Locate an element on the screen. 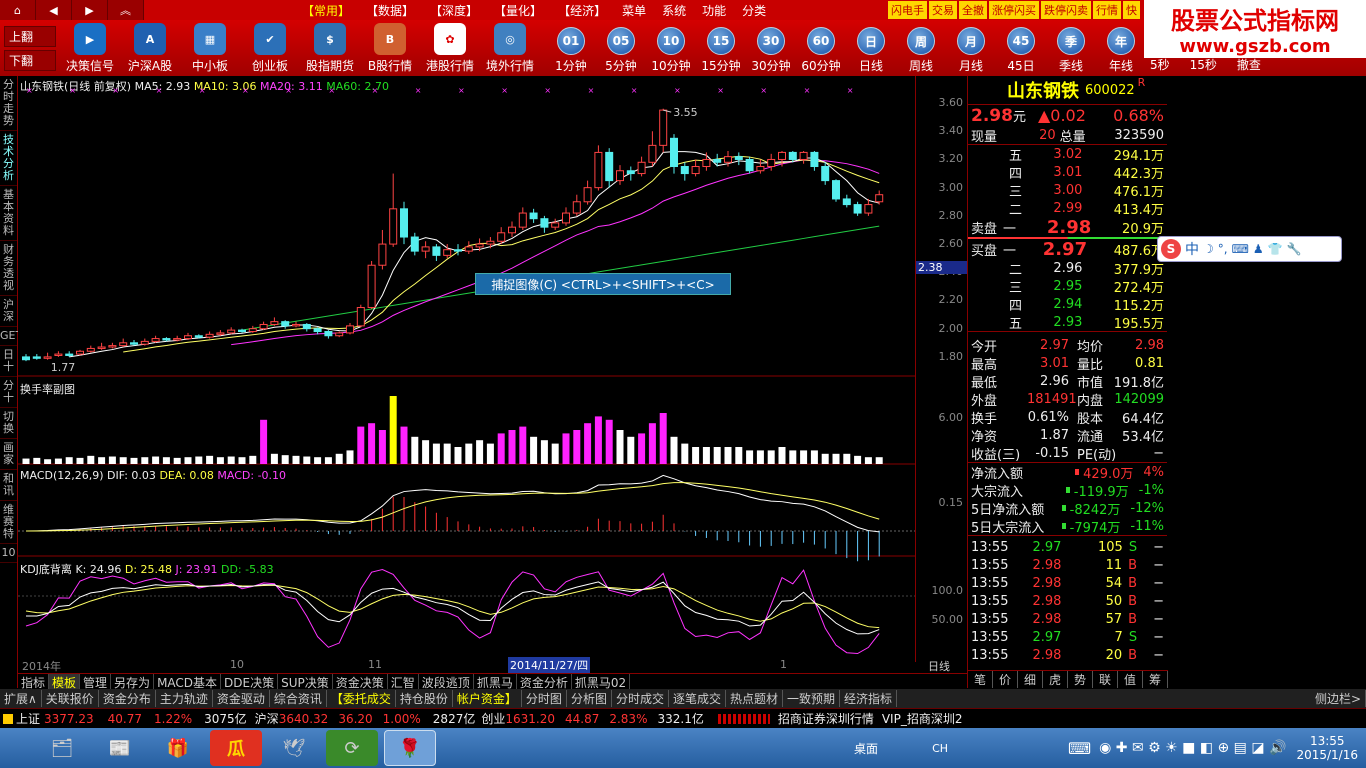  punct-icon: °, is located at coordinates (1223, 249).